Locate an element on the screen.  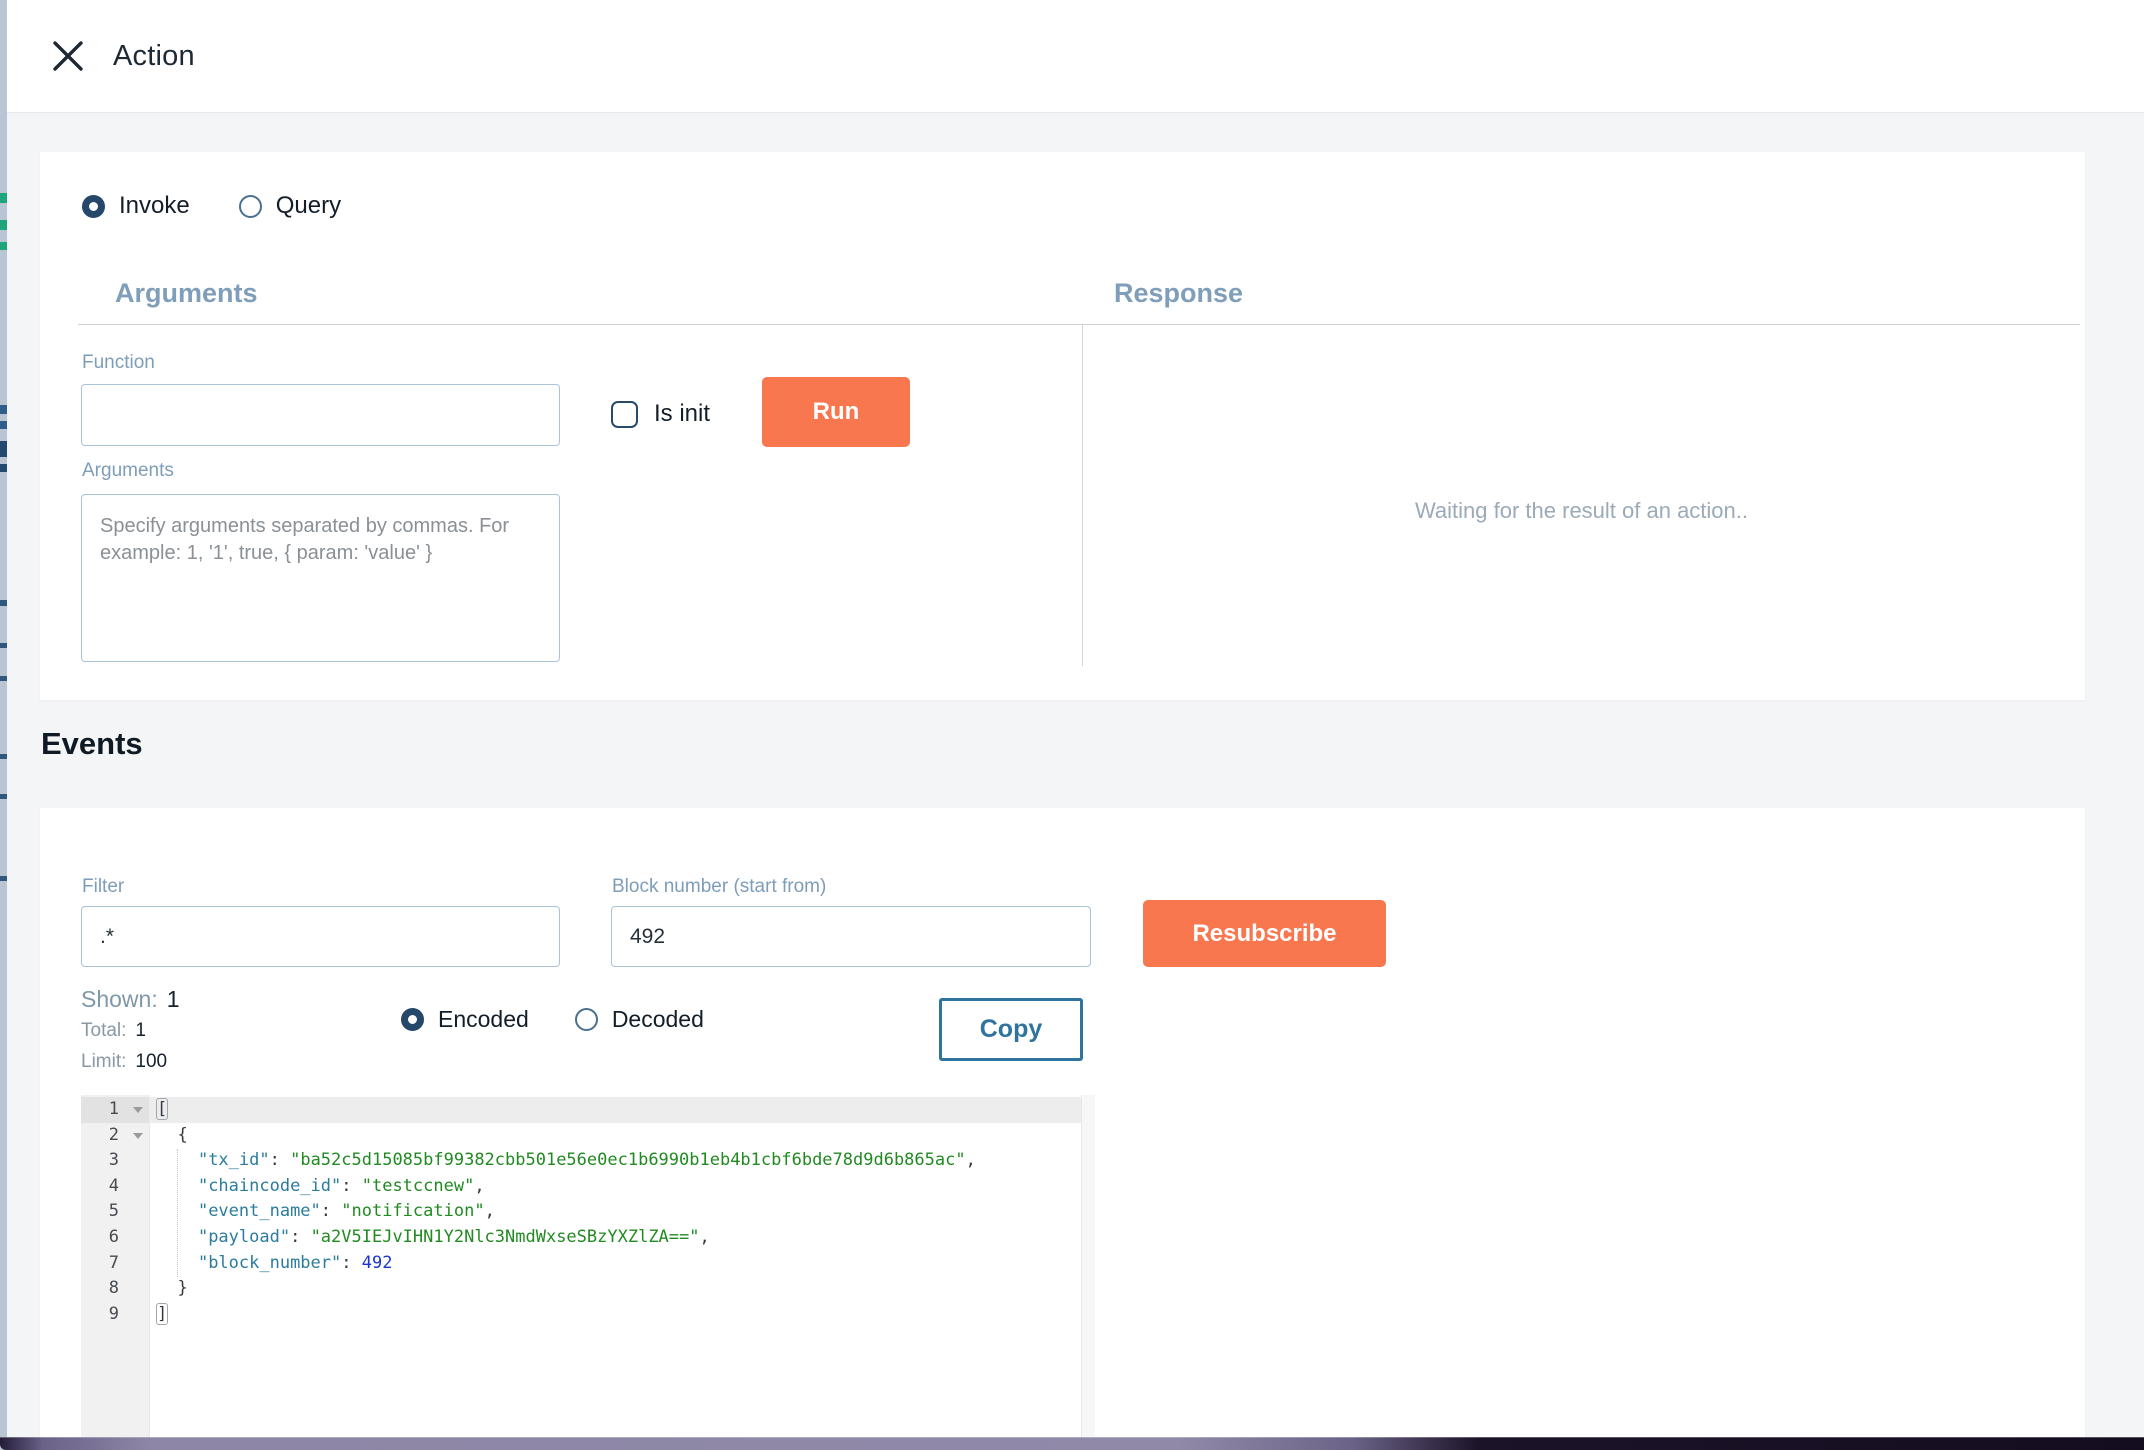
arguments-label: Arguments is located at coordinates (128, 470).